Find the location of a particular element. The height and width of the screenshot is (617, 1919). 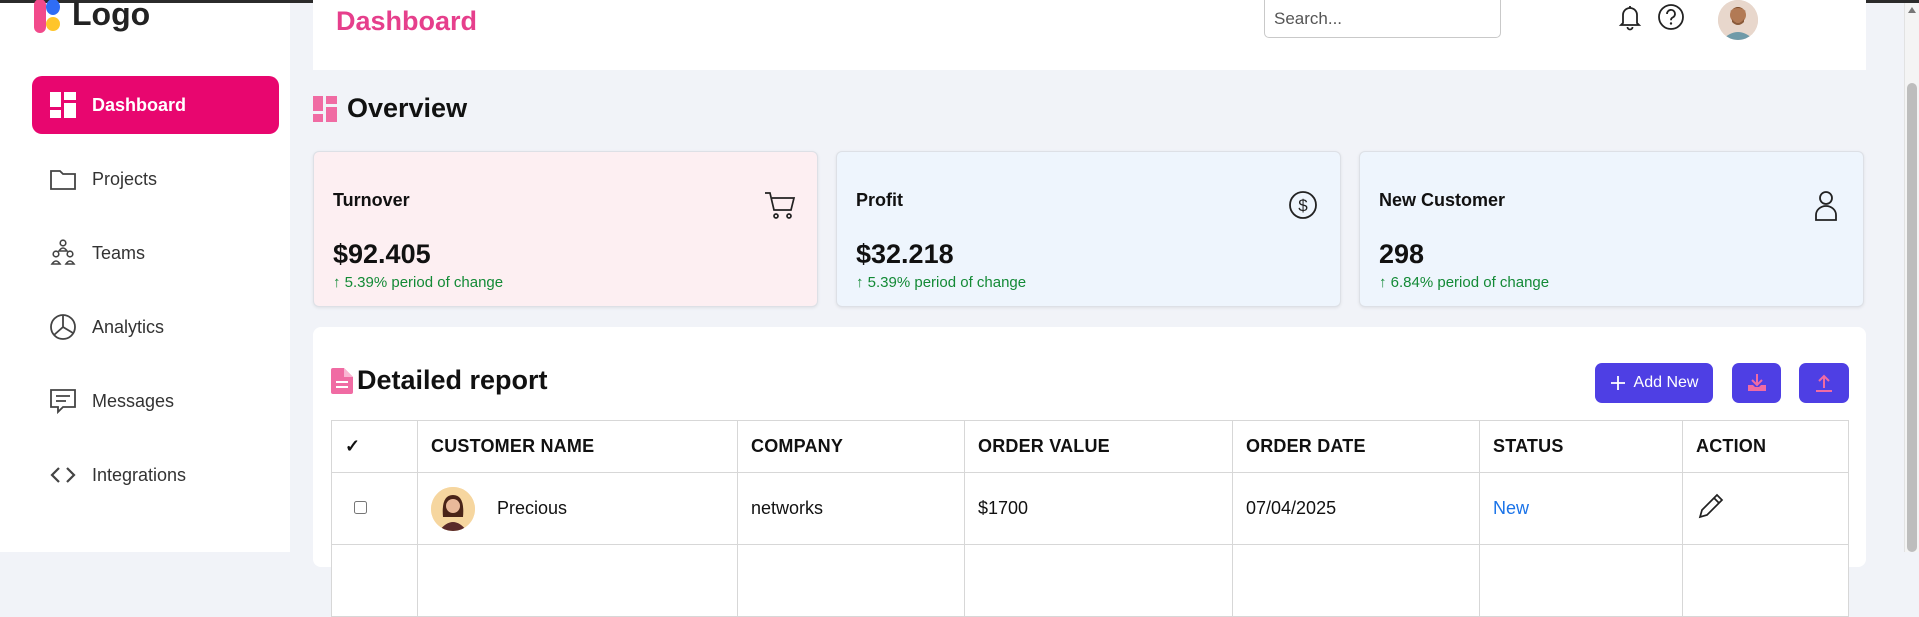

dollar-icon: $ is located at coordinates (1303, 205).